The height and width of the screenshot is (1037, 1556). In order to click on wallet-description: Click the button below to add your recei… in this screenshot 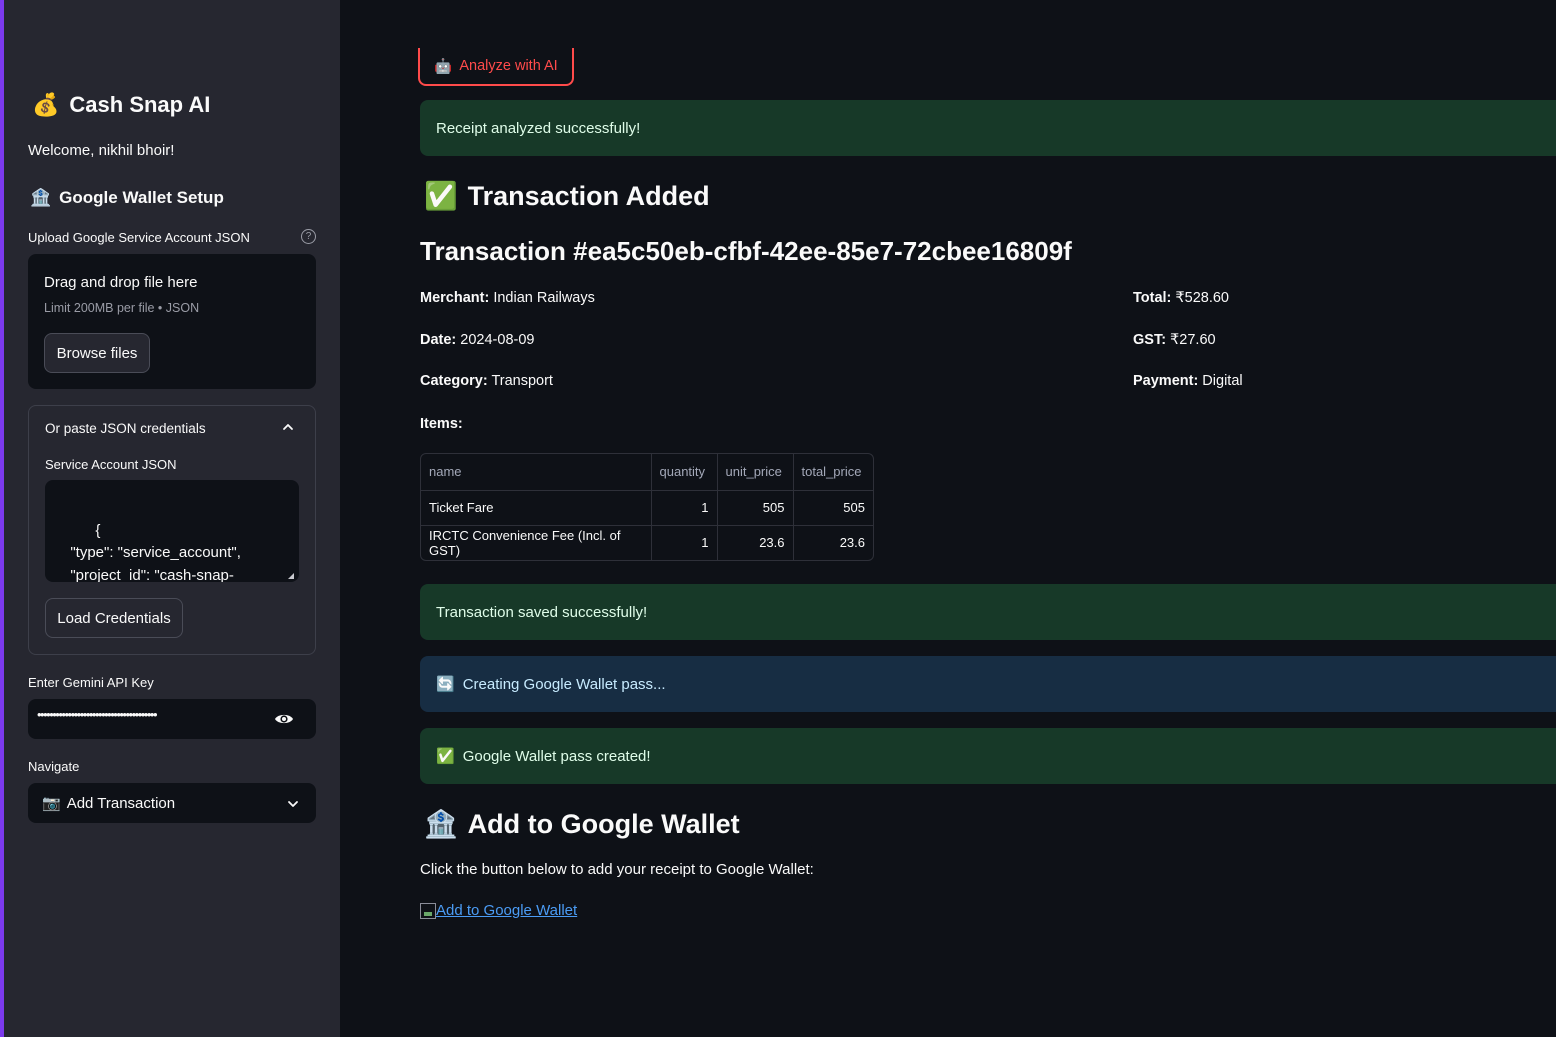, I will do `click(617, 869)`.